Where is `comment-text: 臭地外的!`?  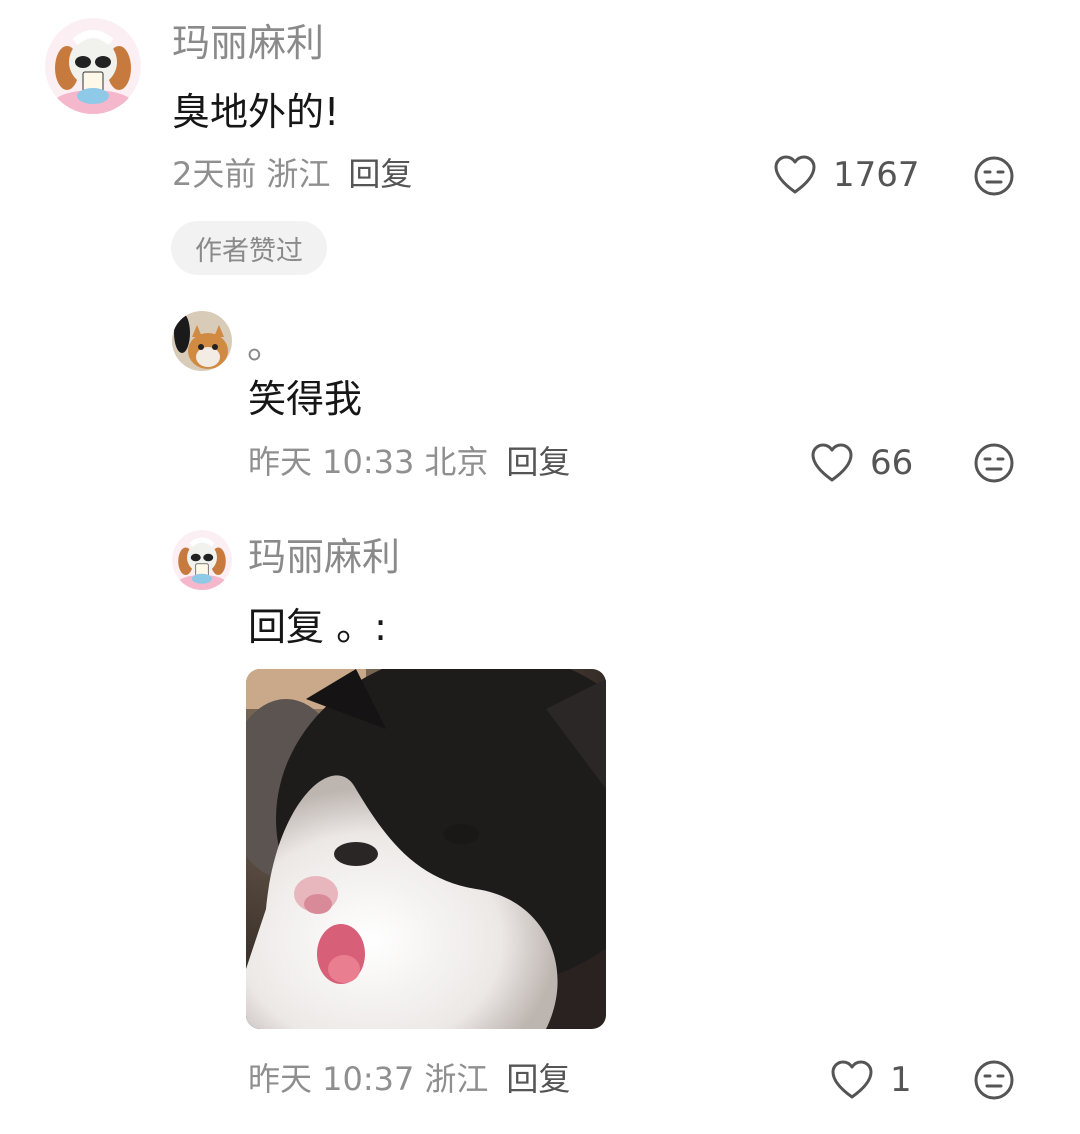
comment-text: 臭地外的! is located at coordinates (256, 112).